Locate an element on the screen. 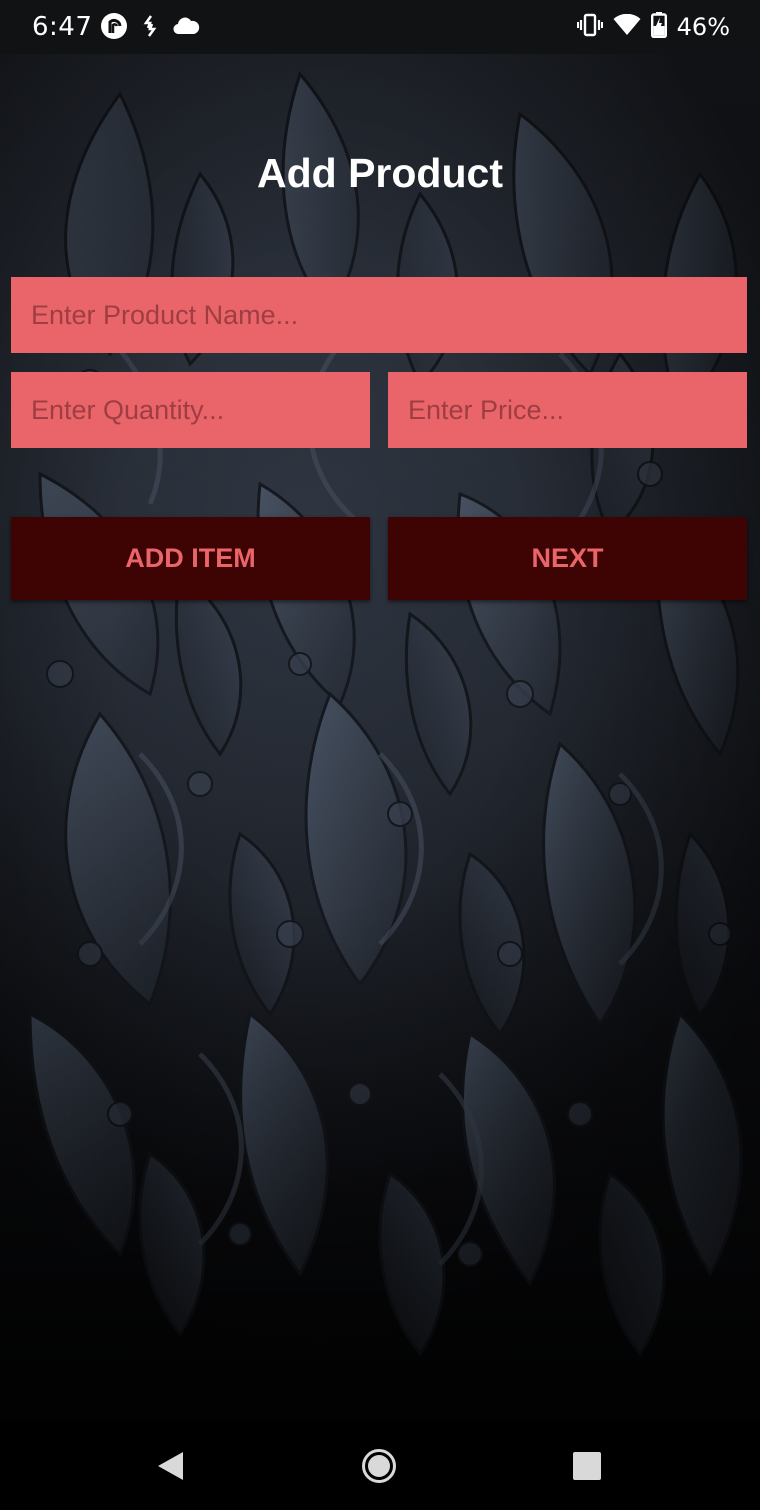 This screenshot has width=760, height=1510. pocket-casts-icon is located at coordinates (114, 28).